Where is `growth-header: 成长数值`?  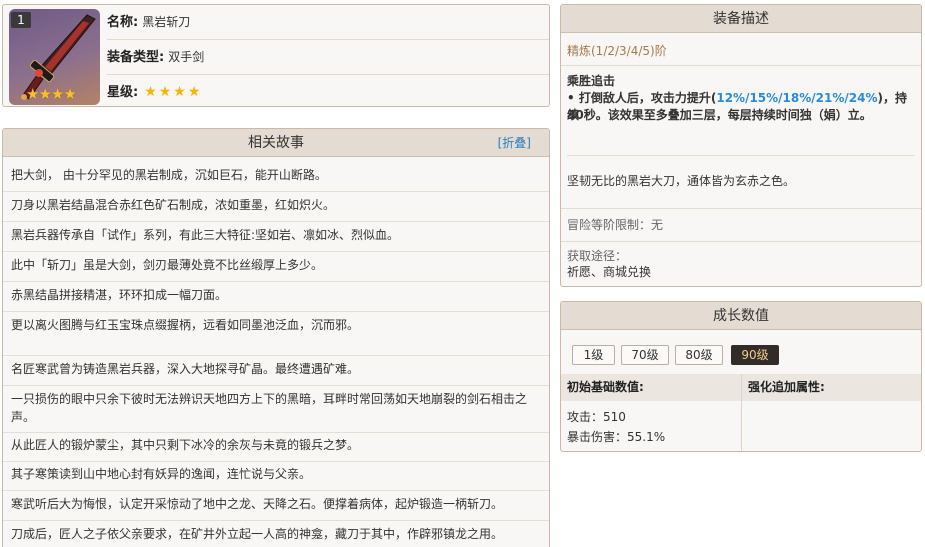 growth-header: 成长数值 is located at coordinates (741, 316).